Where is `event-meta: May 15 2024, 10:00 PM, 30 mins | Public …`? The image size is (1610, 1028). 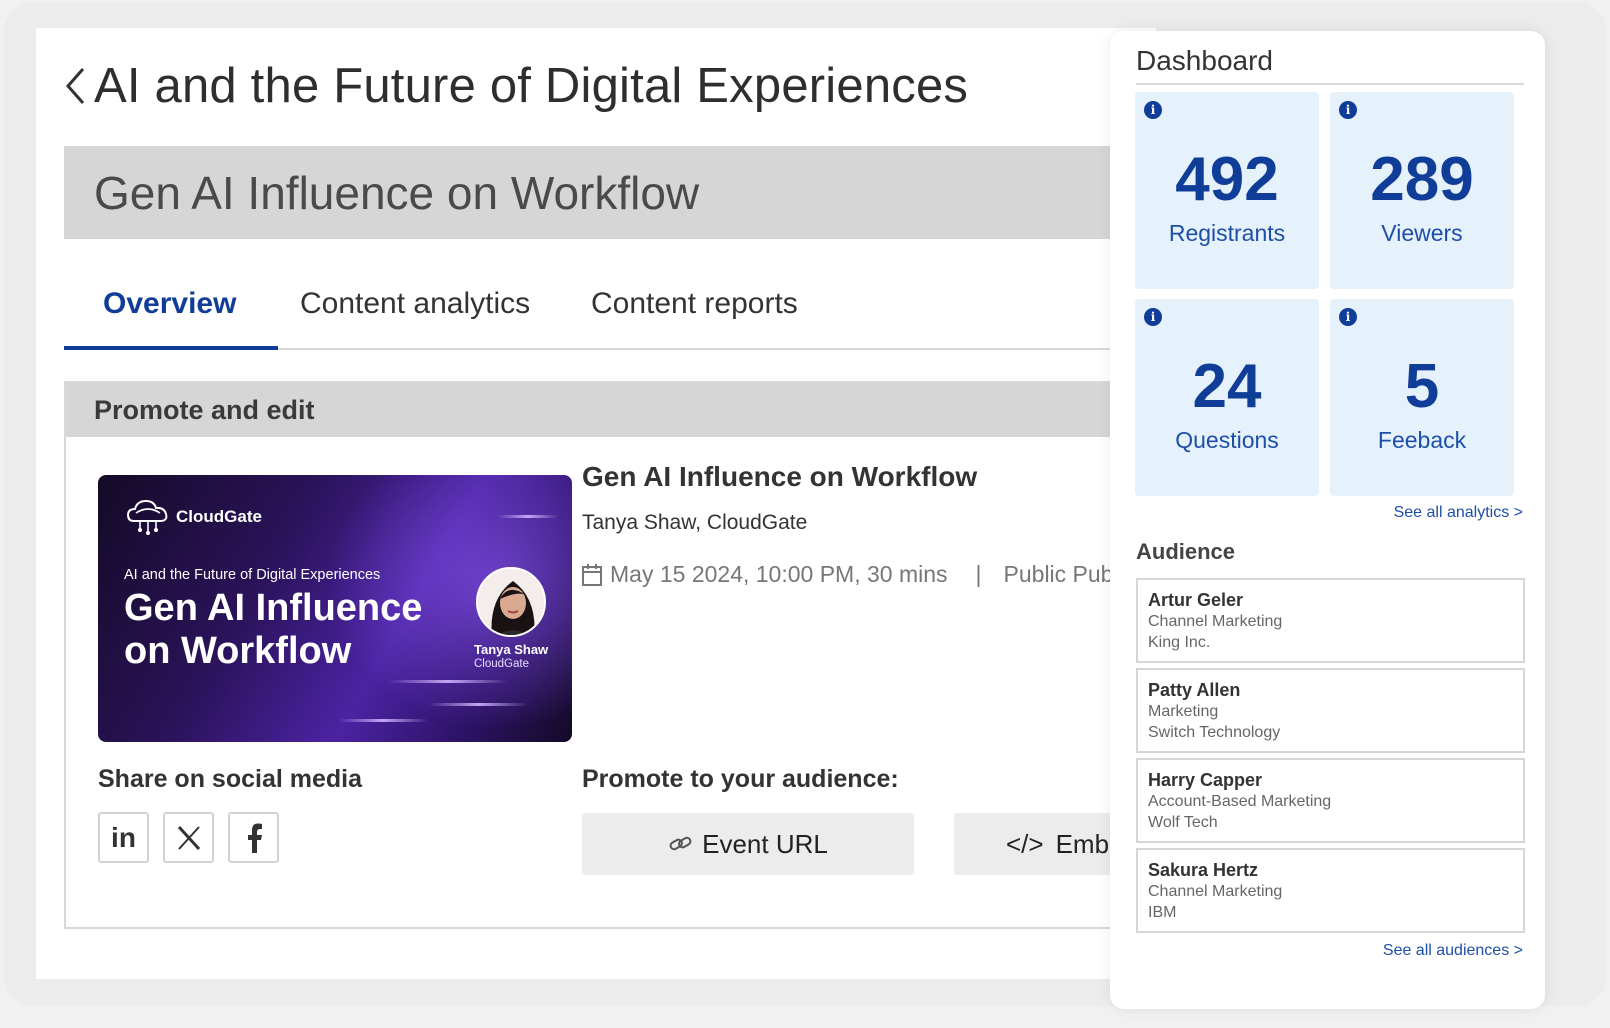 event-meta: May 15 2024, 10:00 PM, 30 mins | Public … is located at coordinates (869, 574).